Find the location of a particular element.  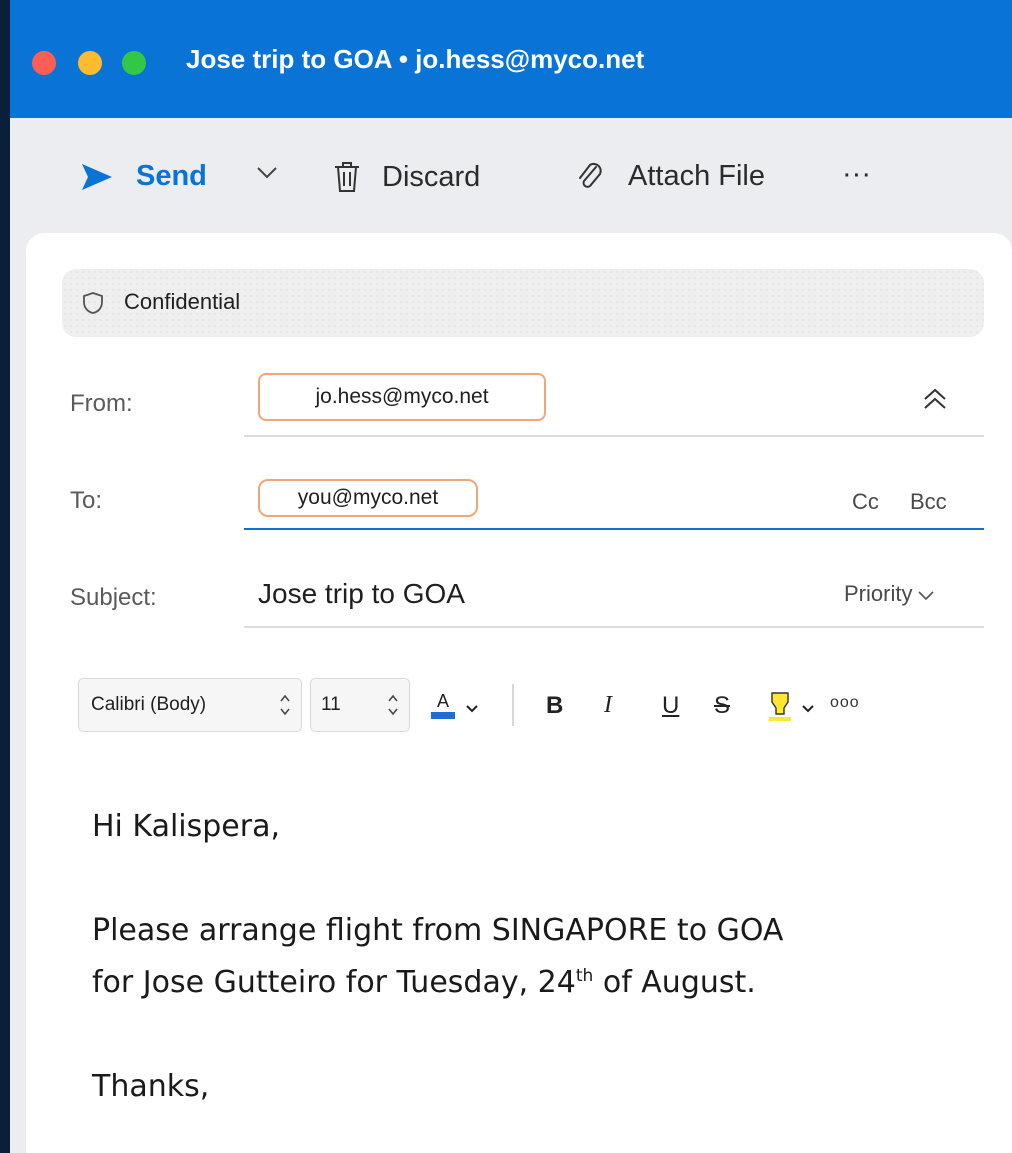

recipient-address: you@myco.net is located at coordinates (368, 497).